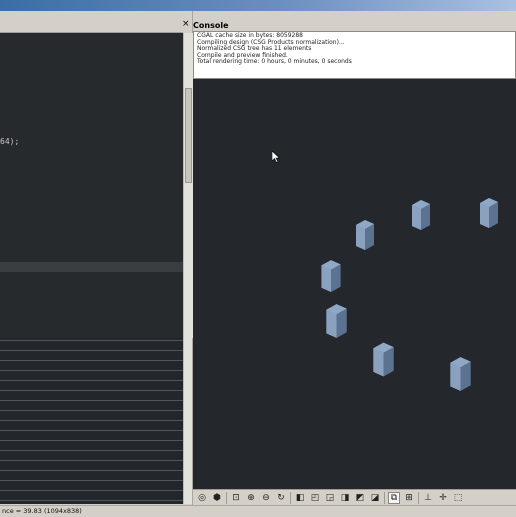 This screenshot has width=516, height=517. Describe the element at coordinates (409, 498) in the screenshot. I see `orthogonal-icon: ⊞` at that location.